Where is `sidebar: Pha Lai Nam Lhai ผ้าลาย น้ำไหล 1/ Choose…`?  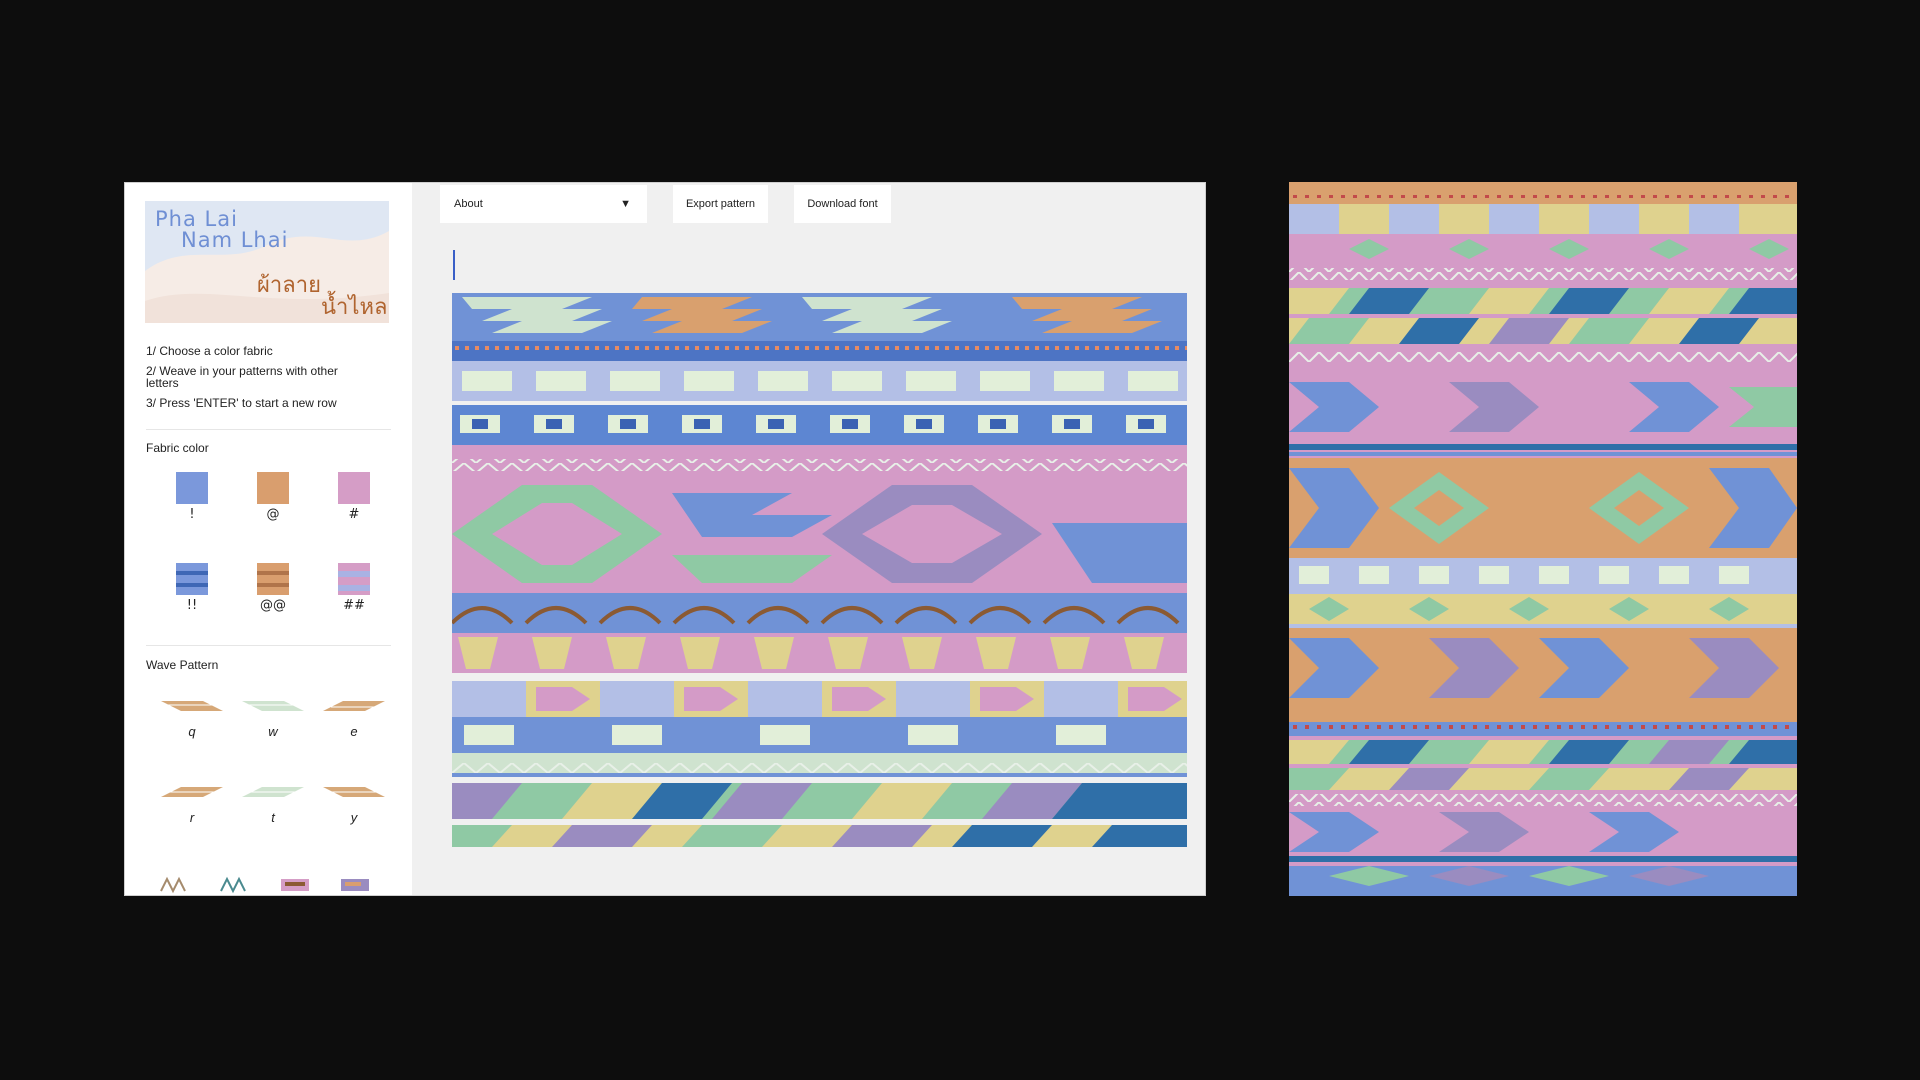 sidebar: Pha Lai Nam Lhai ผ้าลาย น้ำไหล 1/ Choose… is located at coordinates (268, 539).